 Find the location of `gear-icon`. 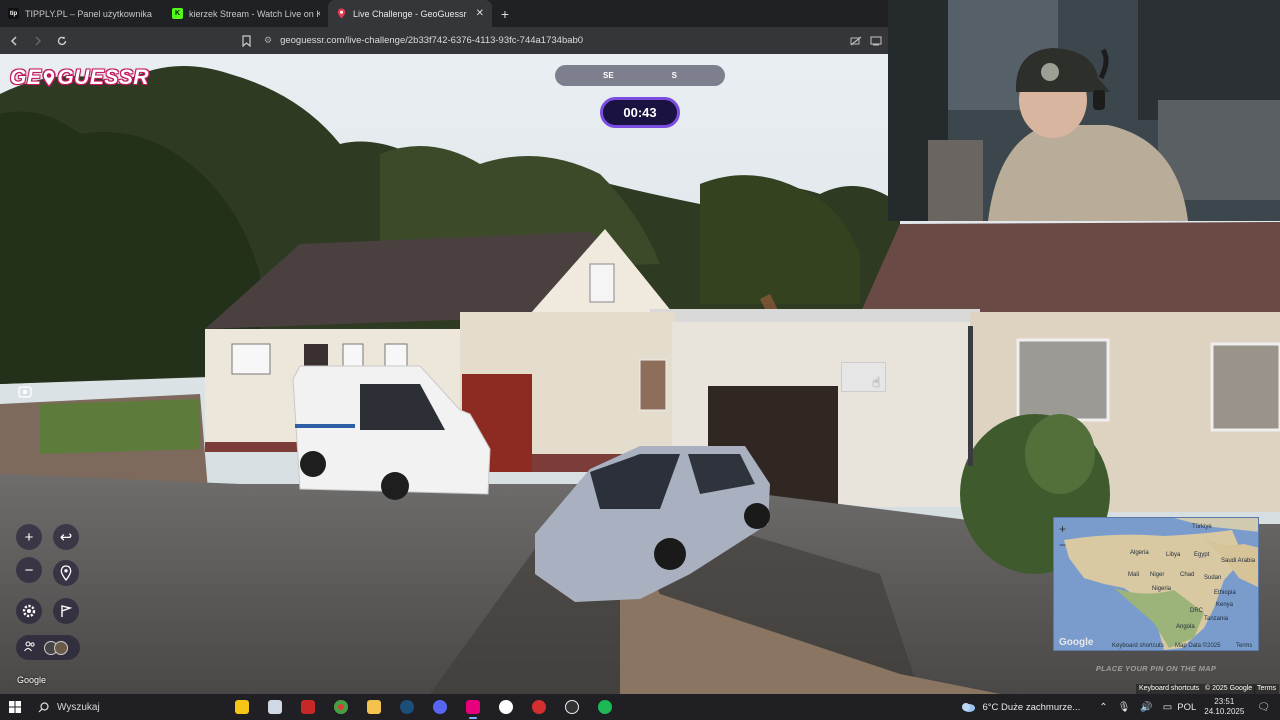

gear-icon is located at coordinates (29, 611).